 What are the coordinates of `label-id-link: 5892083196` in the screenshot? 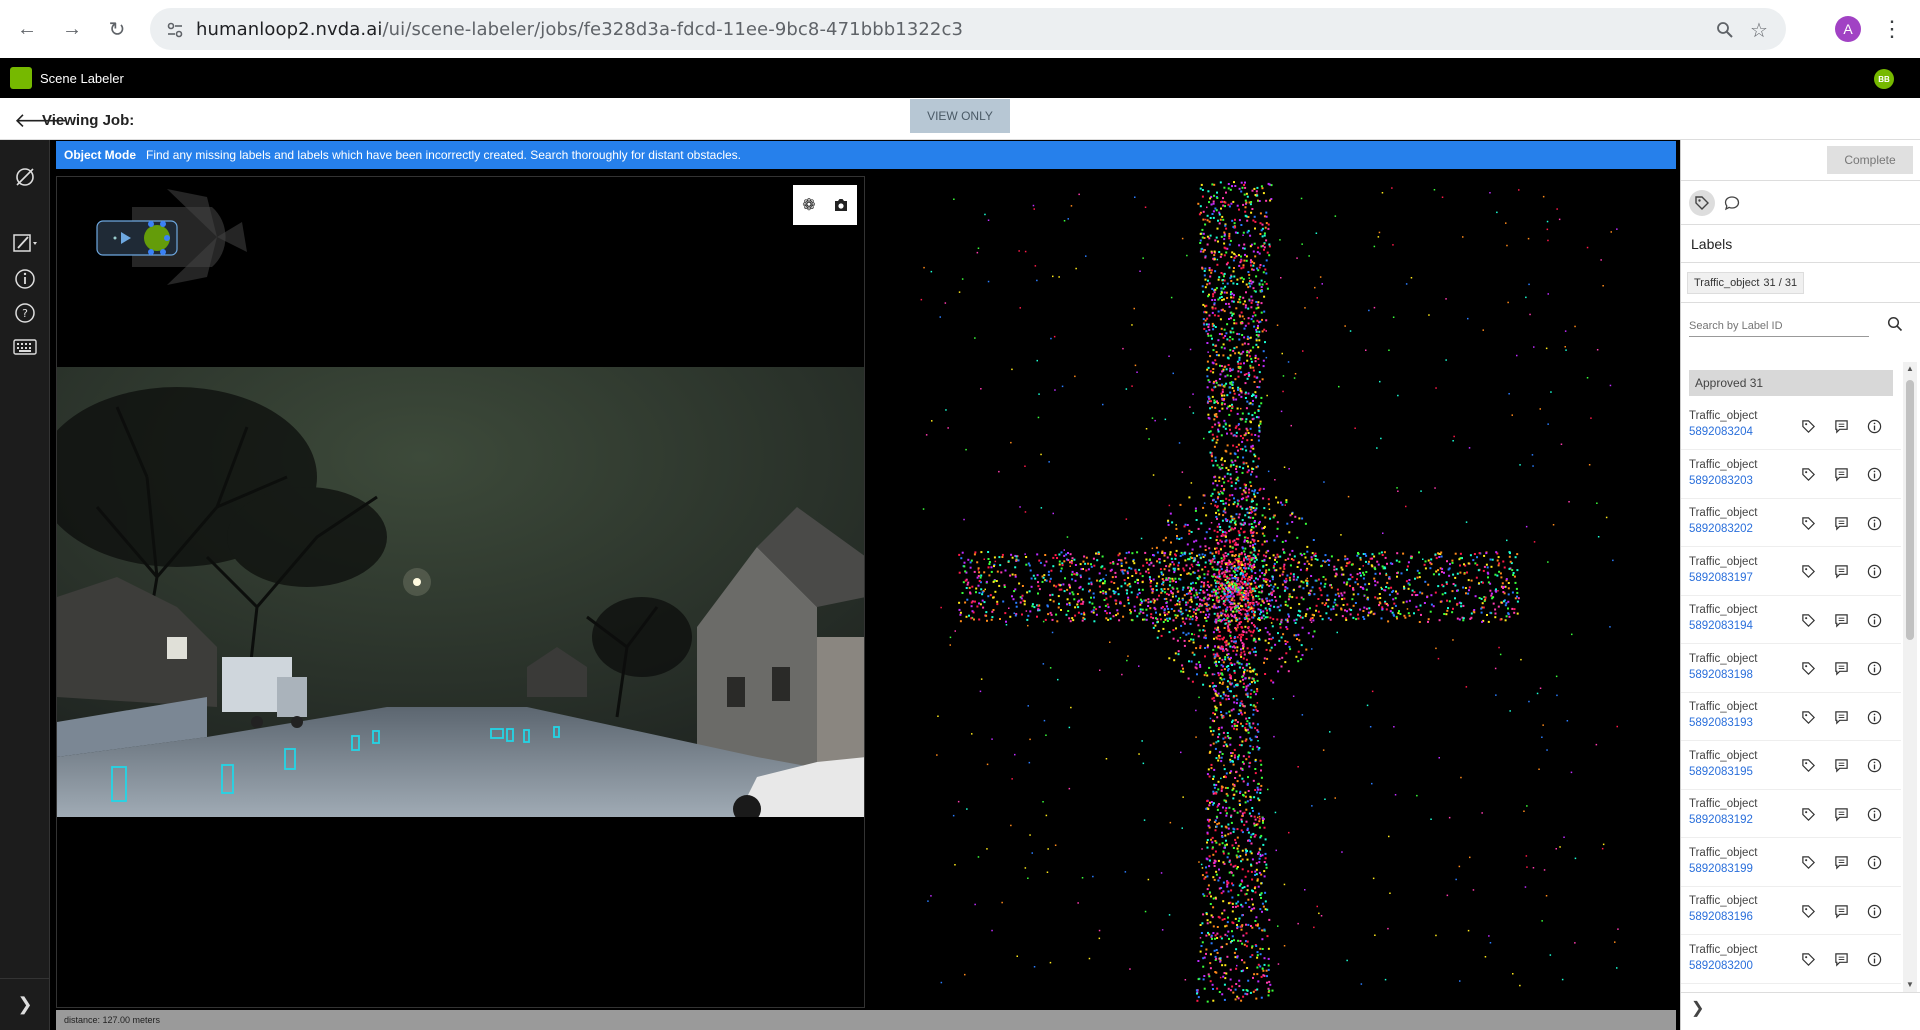 It's located at (1721, 917).